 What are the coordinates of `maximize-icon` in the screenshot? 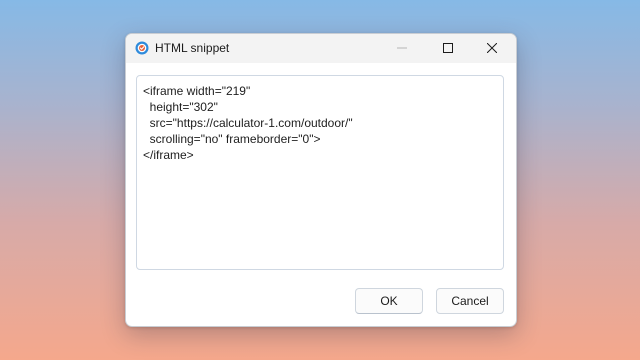 It's located at (448, 49).